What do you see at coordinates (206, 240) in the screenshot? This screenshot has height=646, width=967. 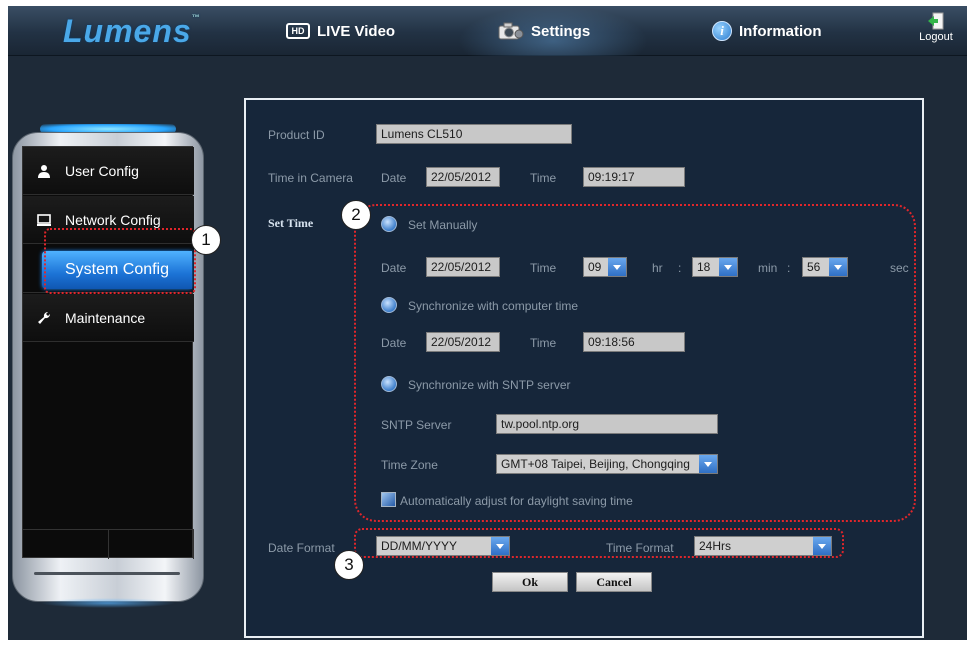 I see `callout-1: 1` at bounding box center [206, 240].